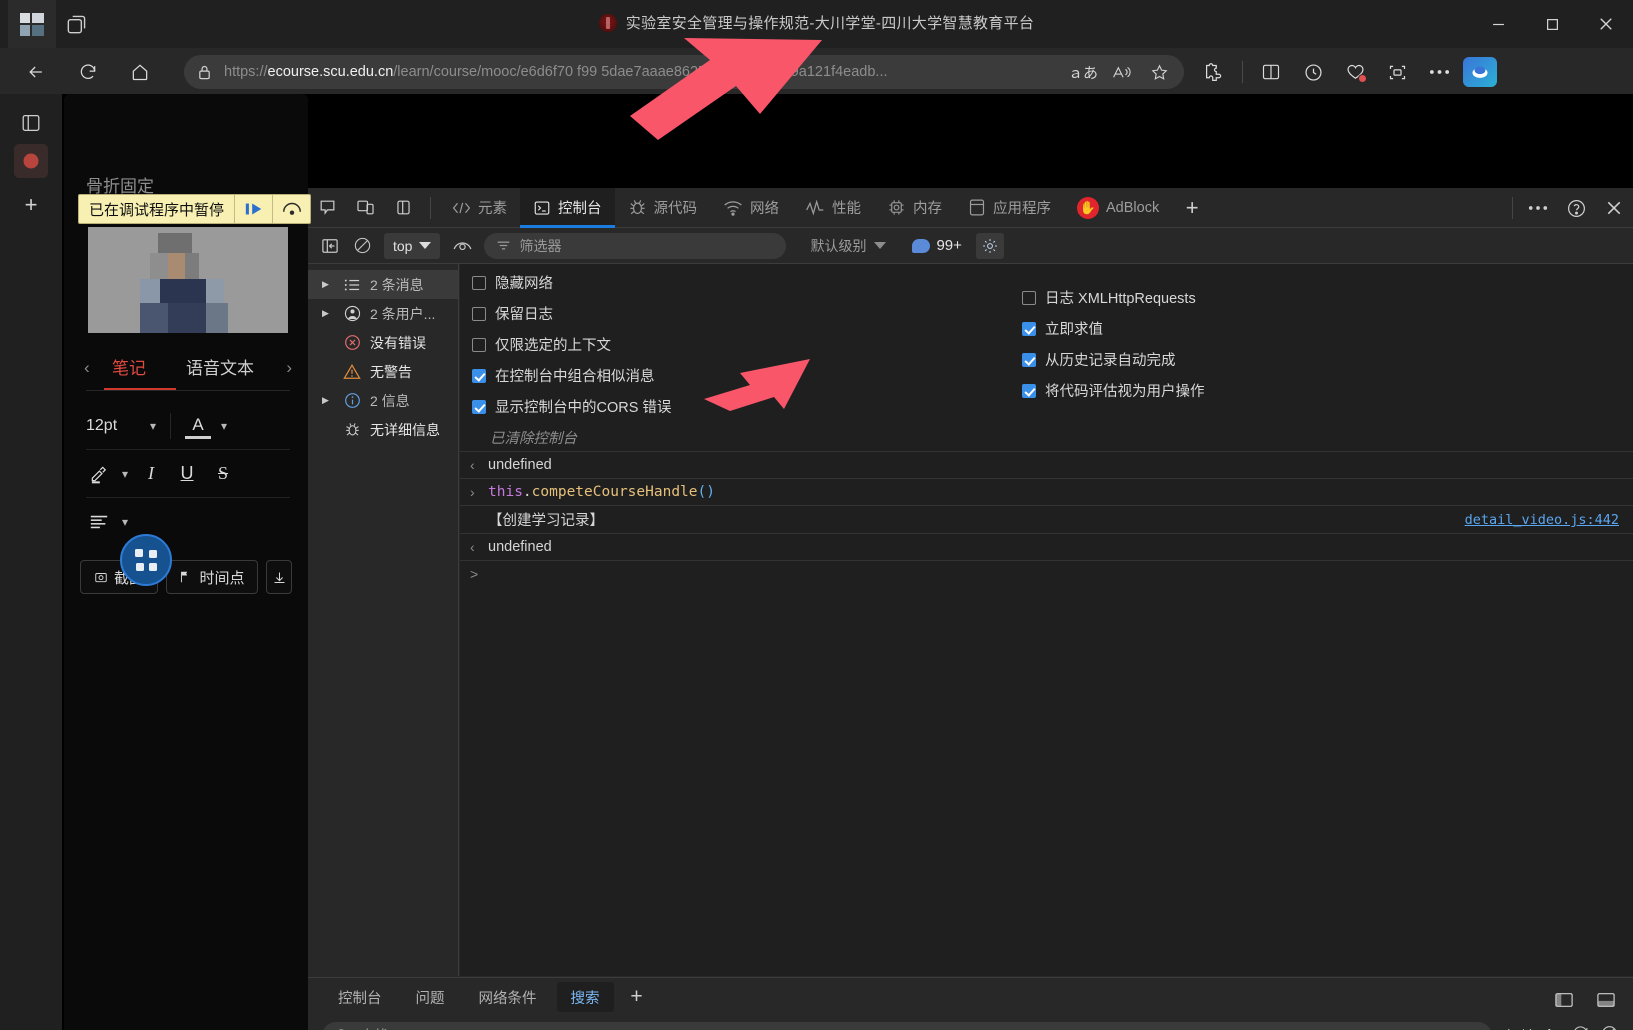  I want to click on console-sidebar-item-errors: 没有错误, so click(383, 342).